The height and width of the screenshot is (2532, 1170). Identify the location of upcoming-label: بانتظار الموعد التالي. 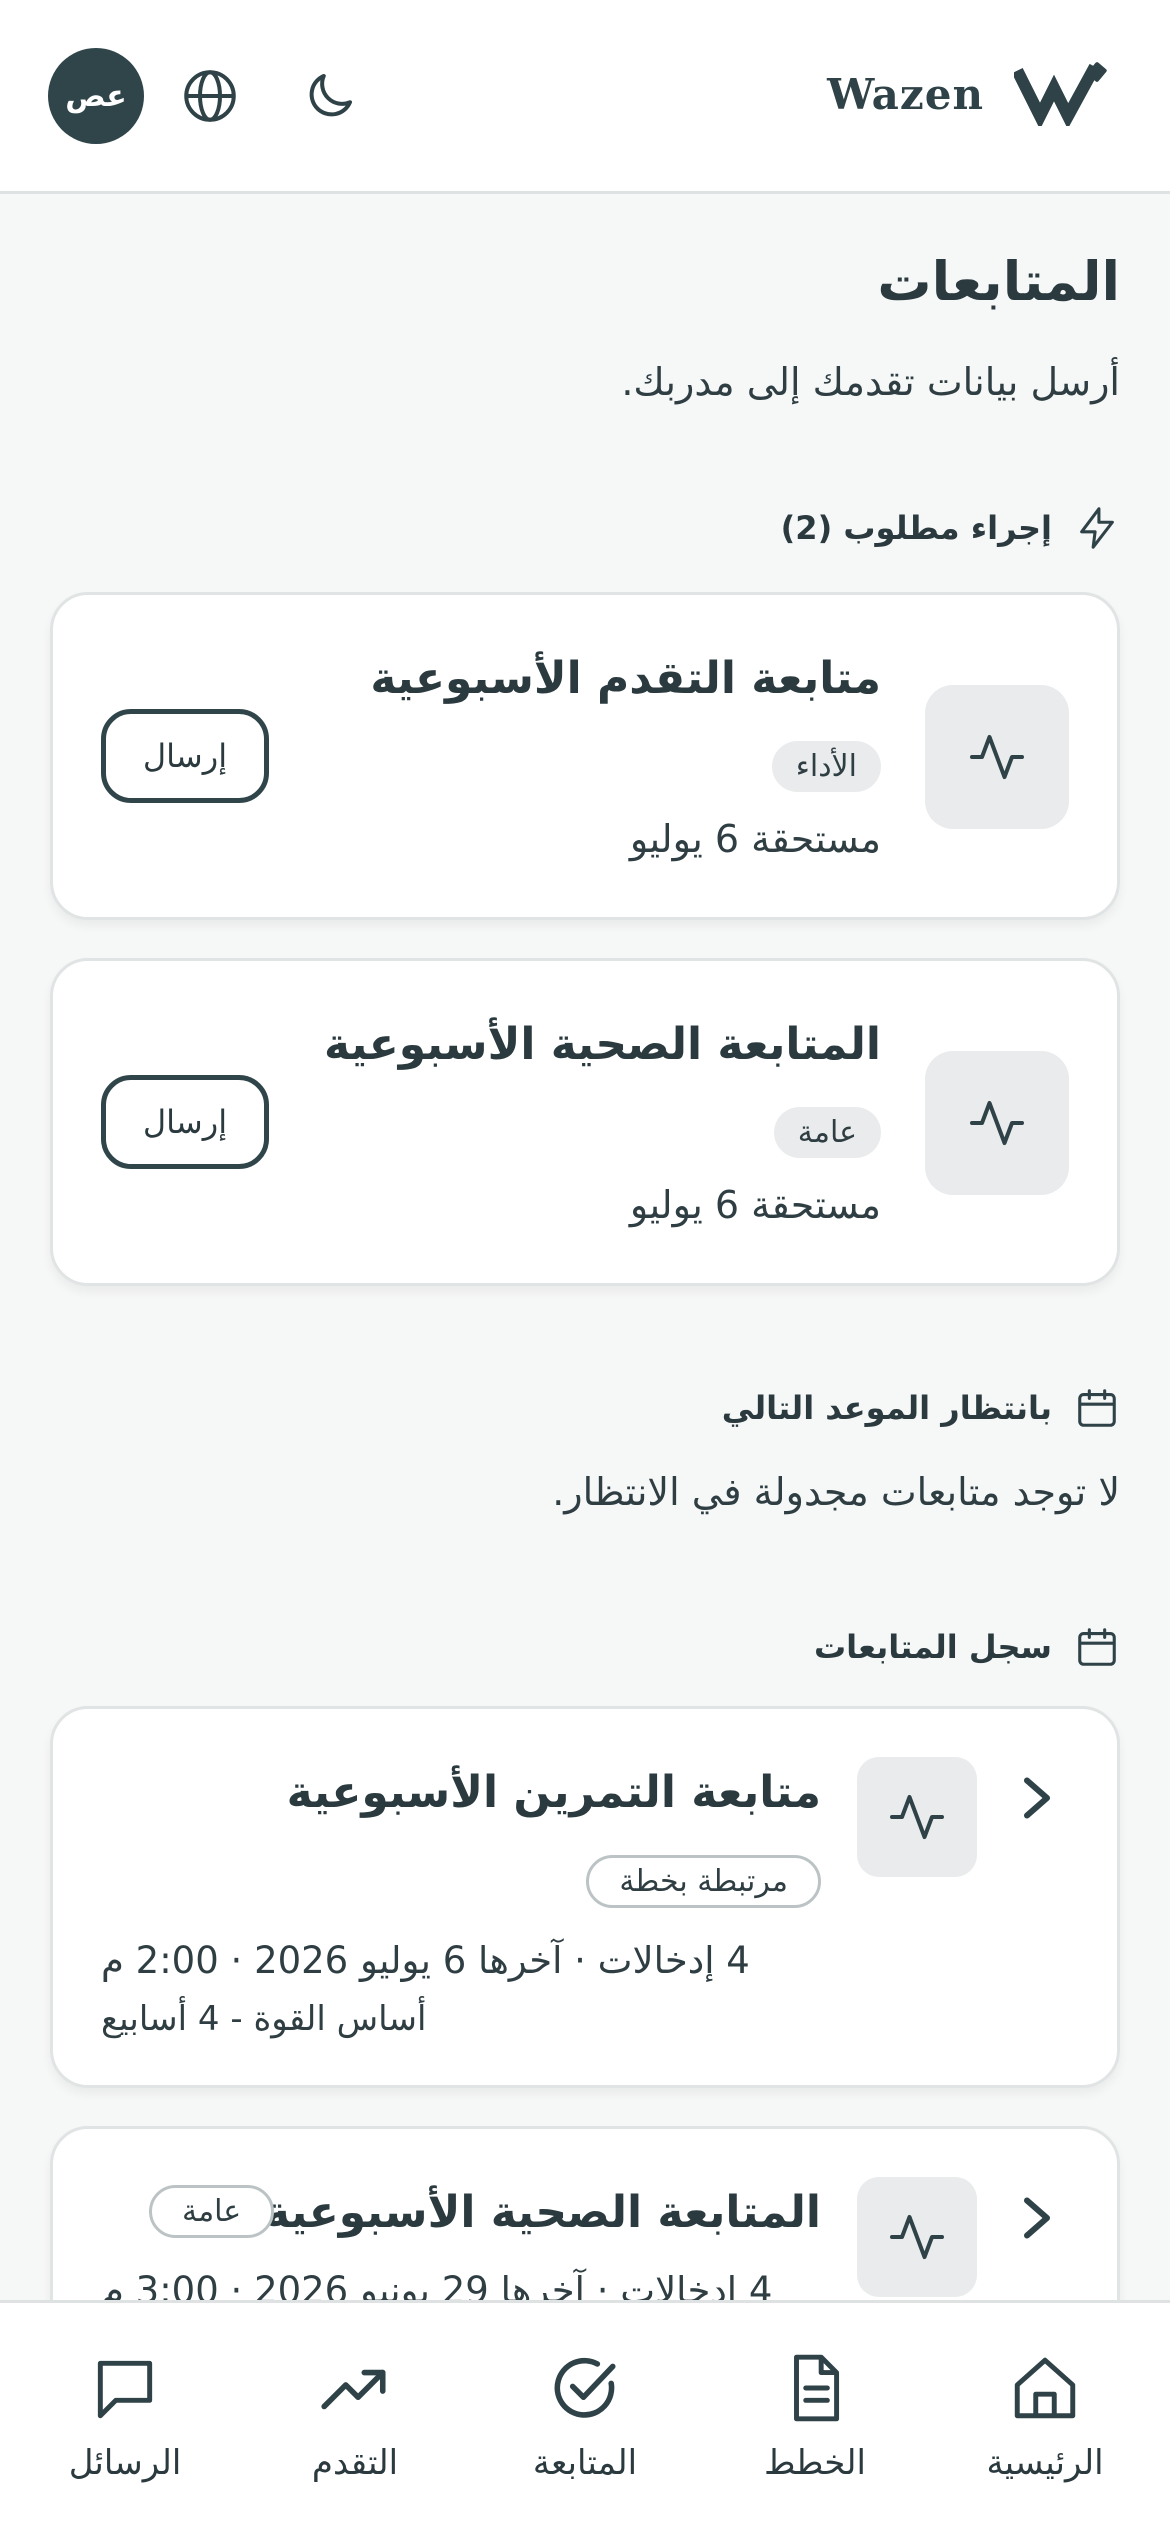
(886, 1408).